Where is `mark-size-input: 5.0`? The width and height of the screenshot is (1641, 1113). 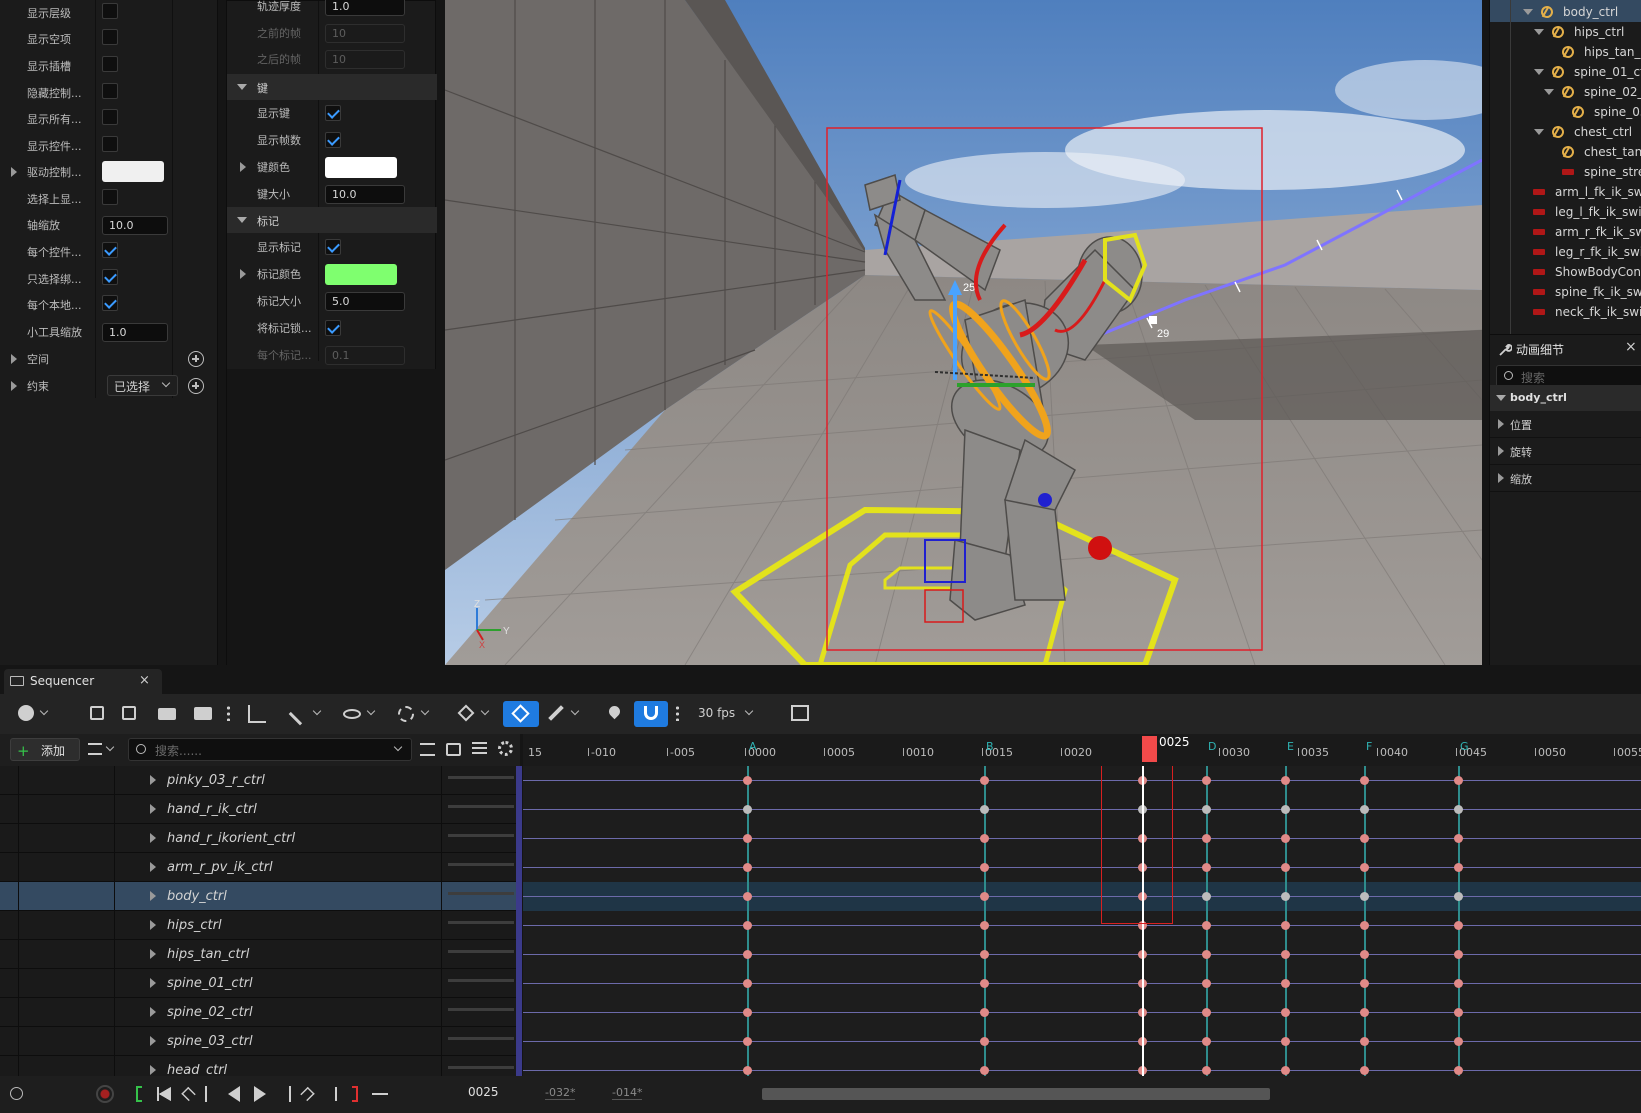
mark-size-input: 5.0 is located at coordinates (365, 301).